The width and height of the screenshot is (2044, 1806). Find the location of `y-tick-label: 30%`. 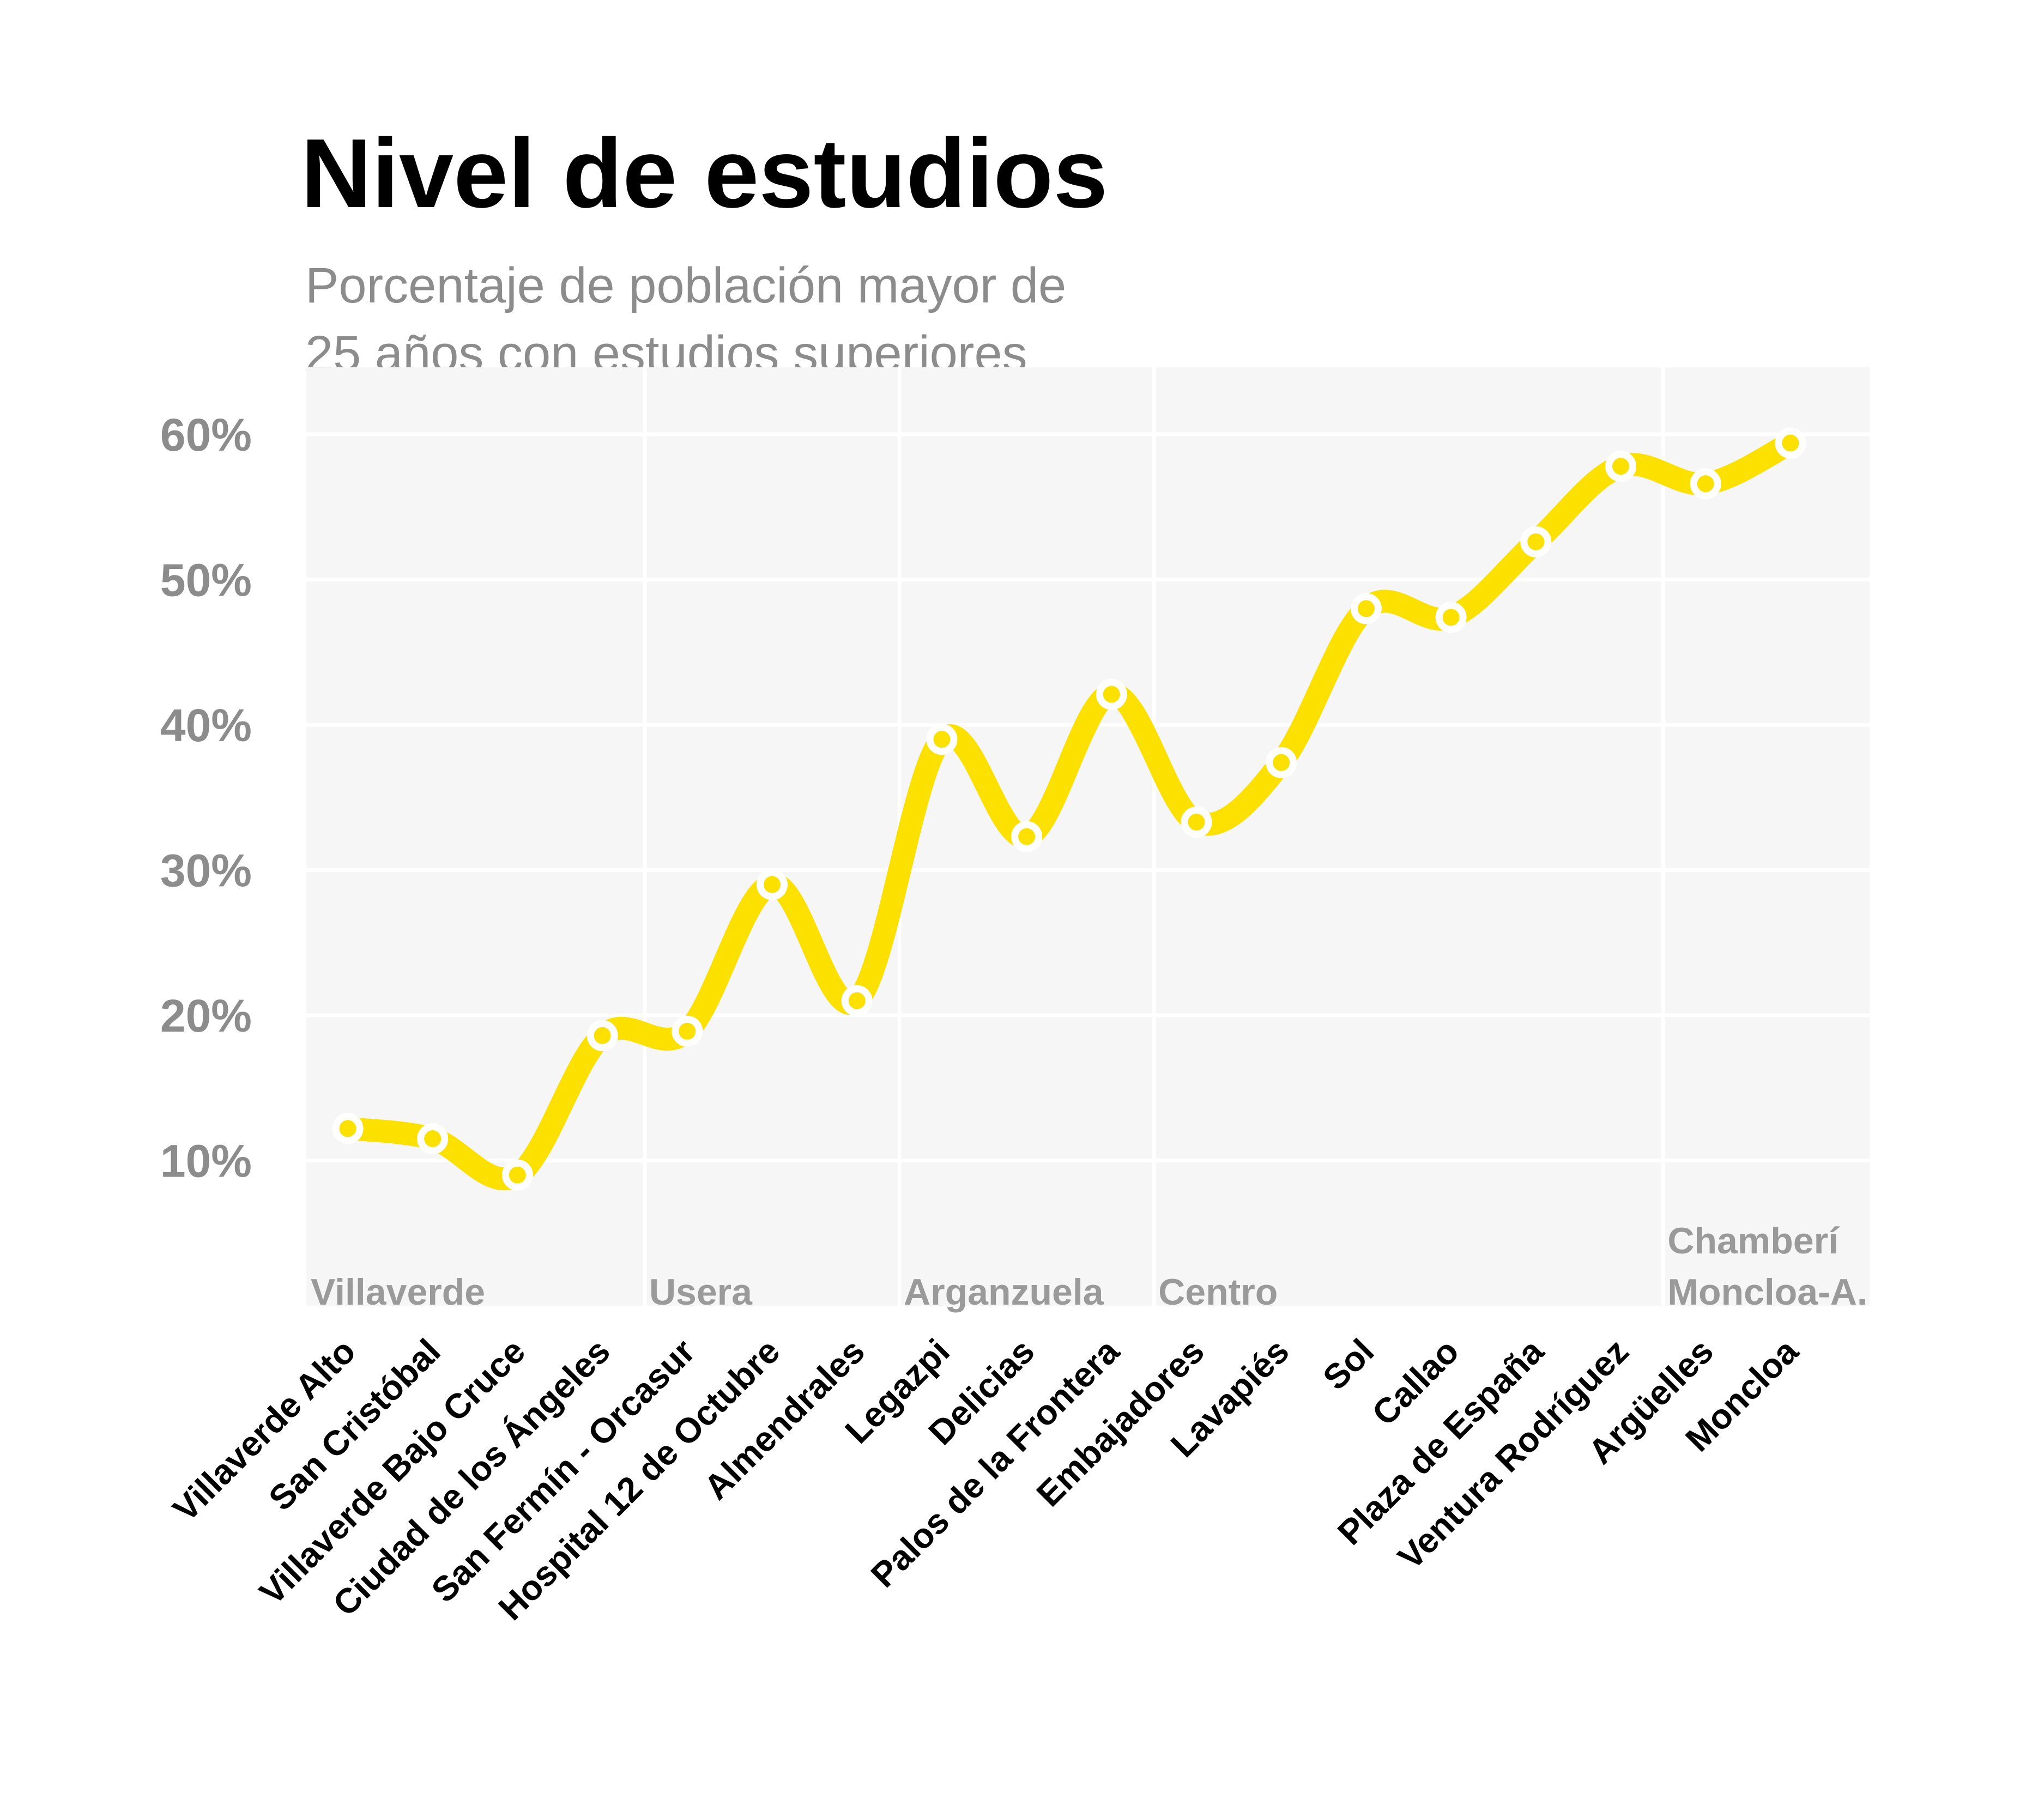

y-tick-label: 30% is located at coordinates (206, 870).